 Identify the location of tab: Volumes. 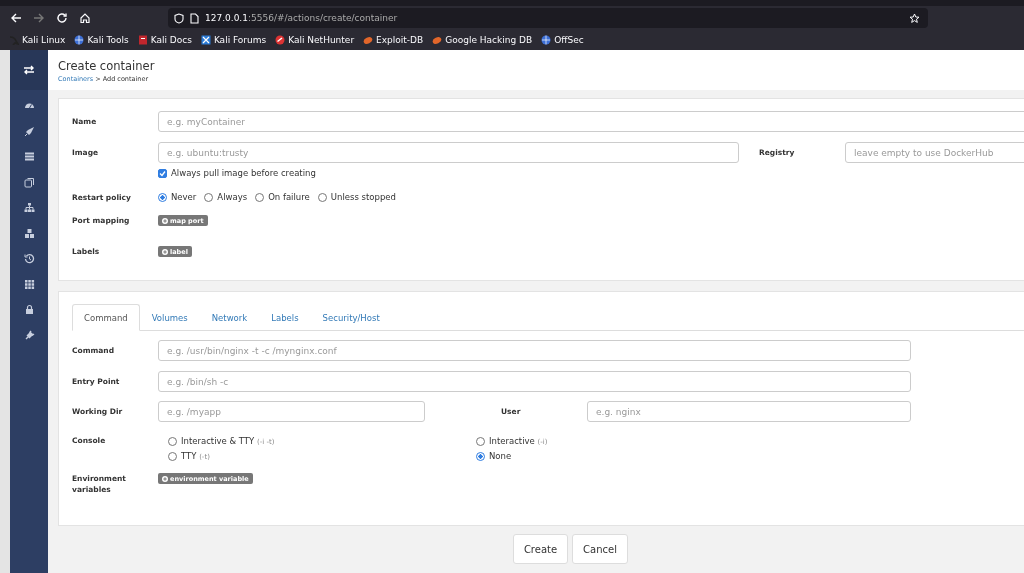
(169, 317).